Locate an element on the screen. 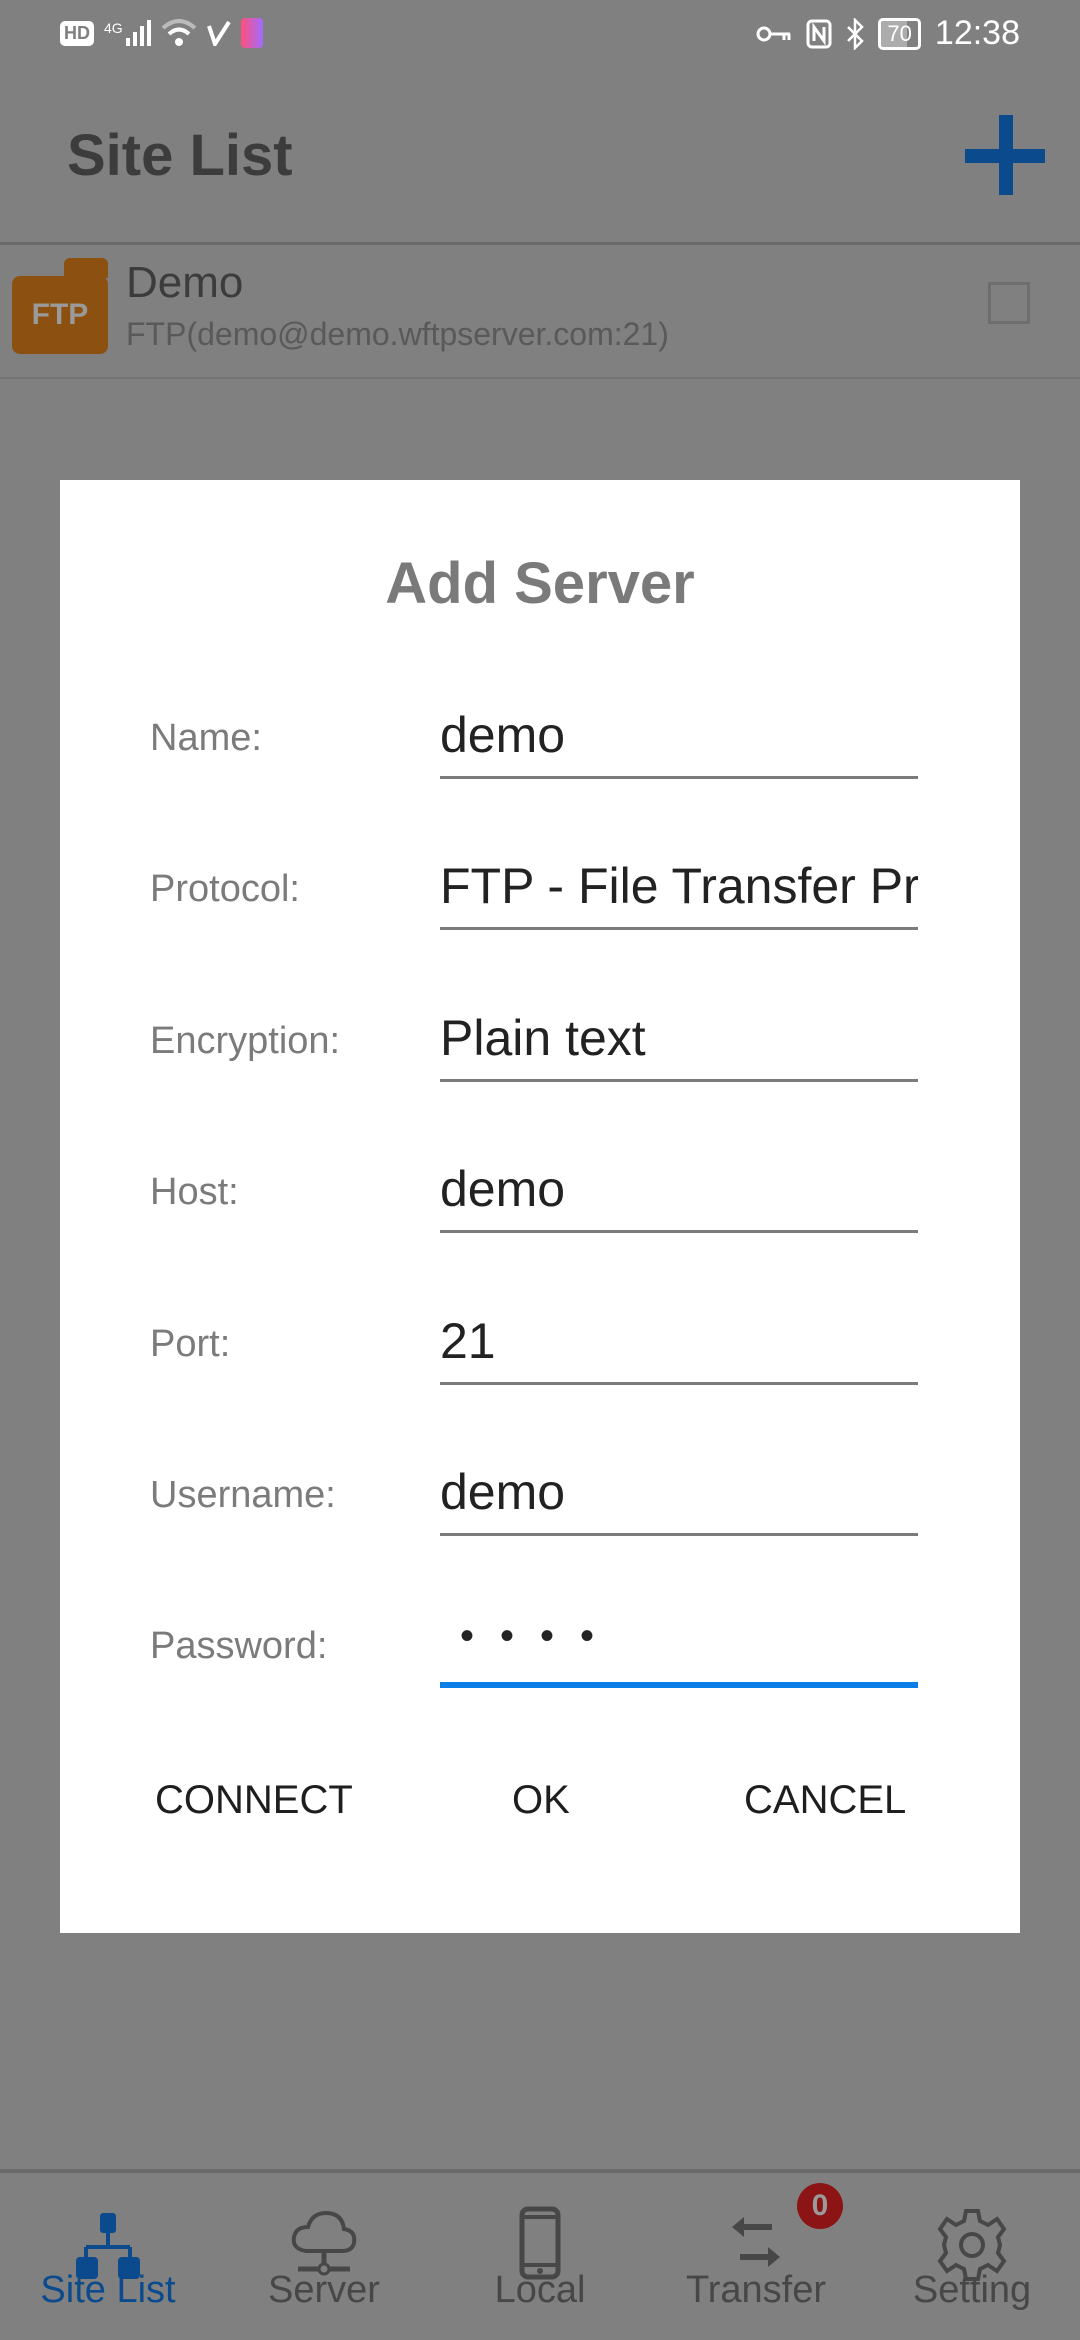 The image size is (1080, 2340). dialog-title: Add Server is located at coordinates (540, 583).